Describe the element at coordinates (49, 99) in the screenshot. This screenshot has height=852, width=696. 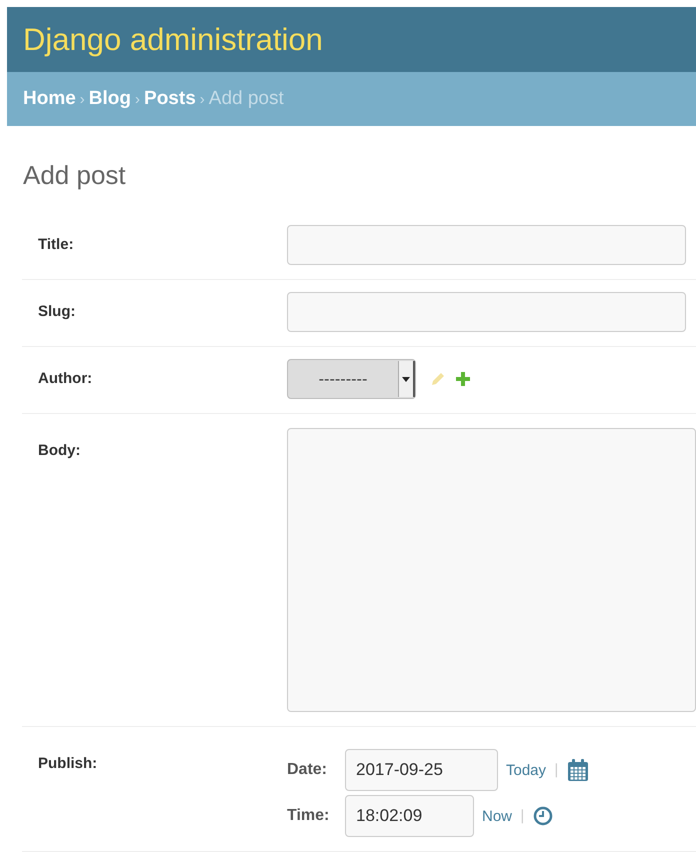
I see `breadcrumb-link: Home` at that location.